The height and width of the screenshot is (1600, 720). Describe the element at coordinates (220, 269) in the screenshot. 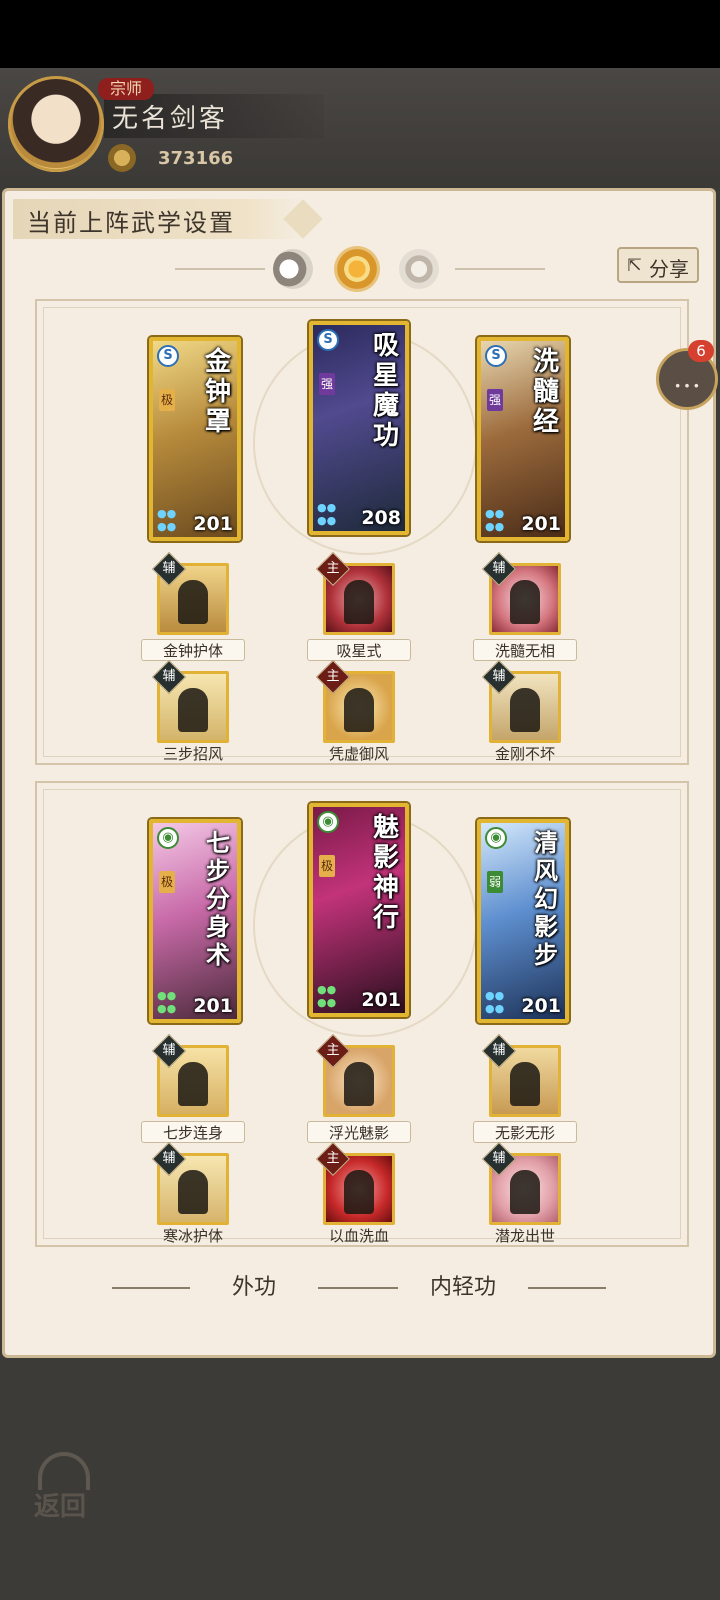

I see `mode-divider-left` at that location.